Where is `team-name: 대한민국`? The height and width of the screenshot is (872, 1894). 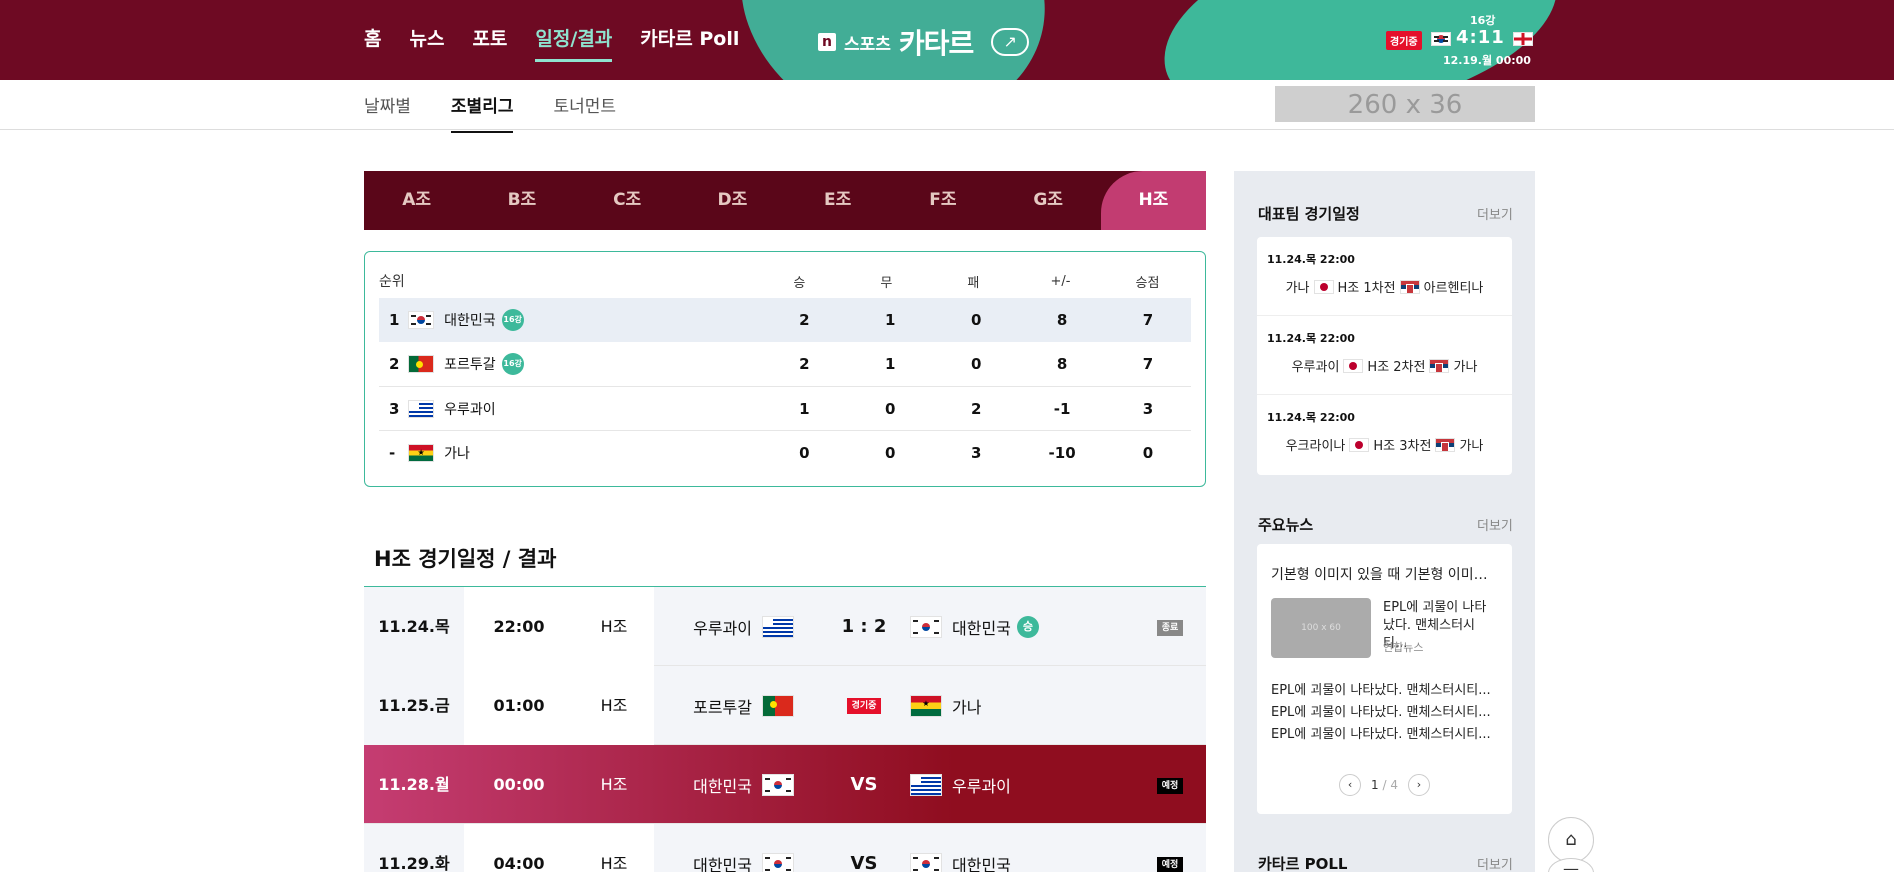 team-name: 대한민국 is located at coordinates (470, 321).